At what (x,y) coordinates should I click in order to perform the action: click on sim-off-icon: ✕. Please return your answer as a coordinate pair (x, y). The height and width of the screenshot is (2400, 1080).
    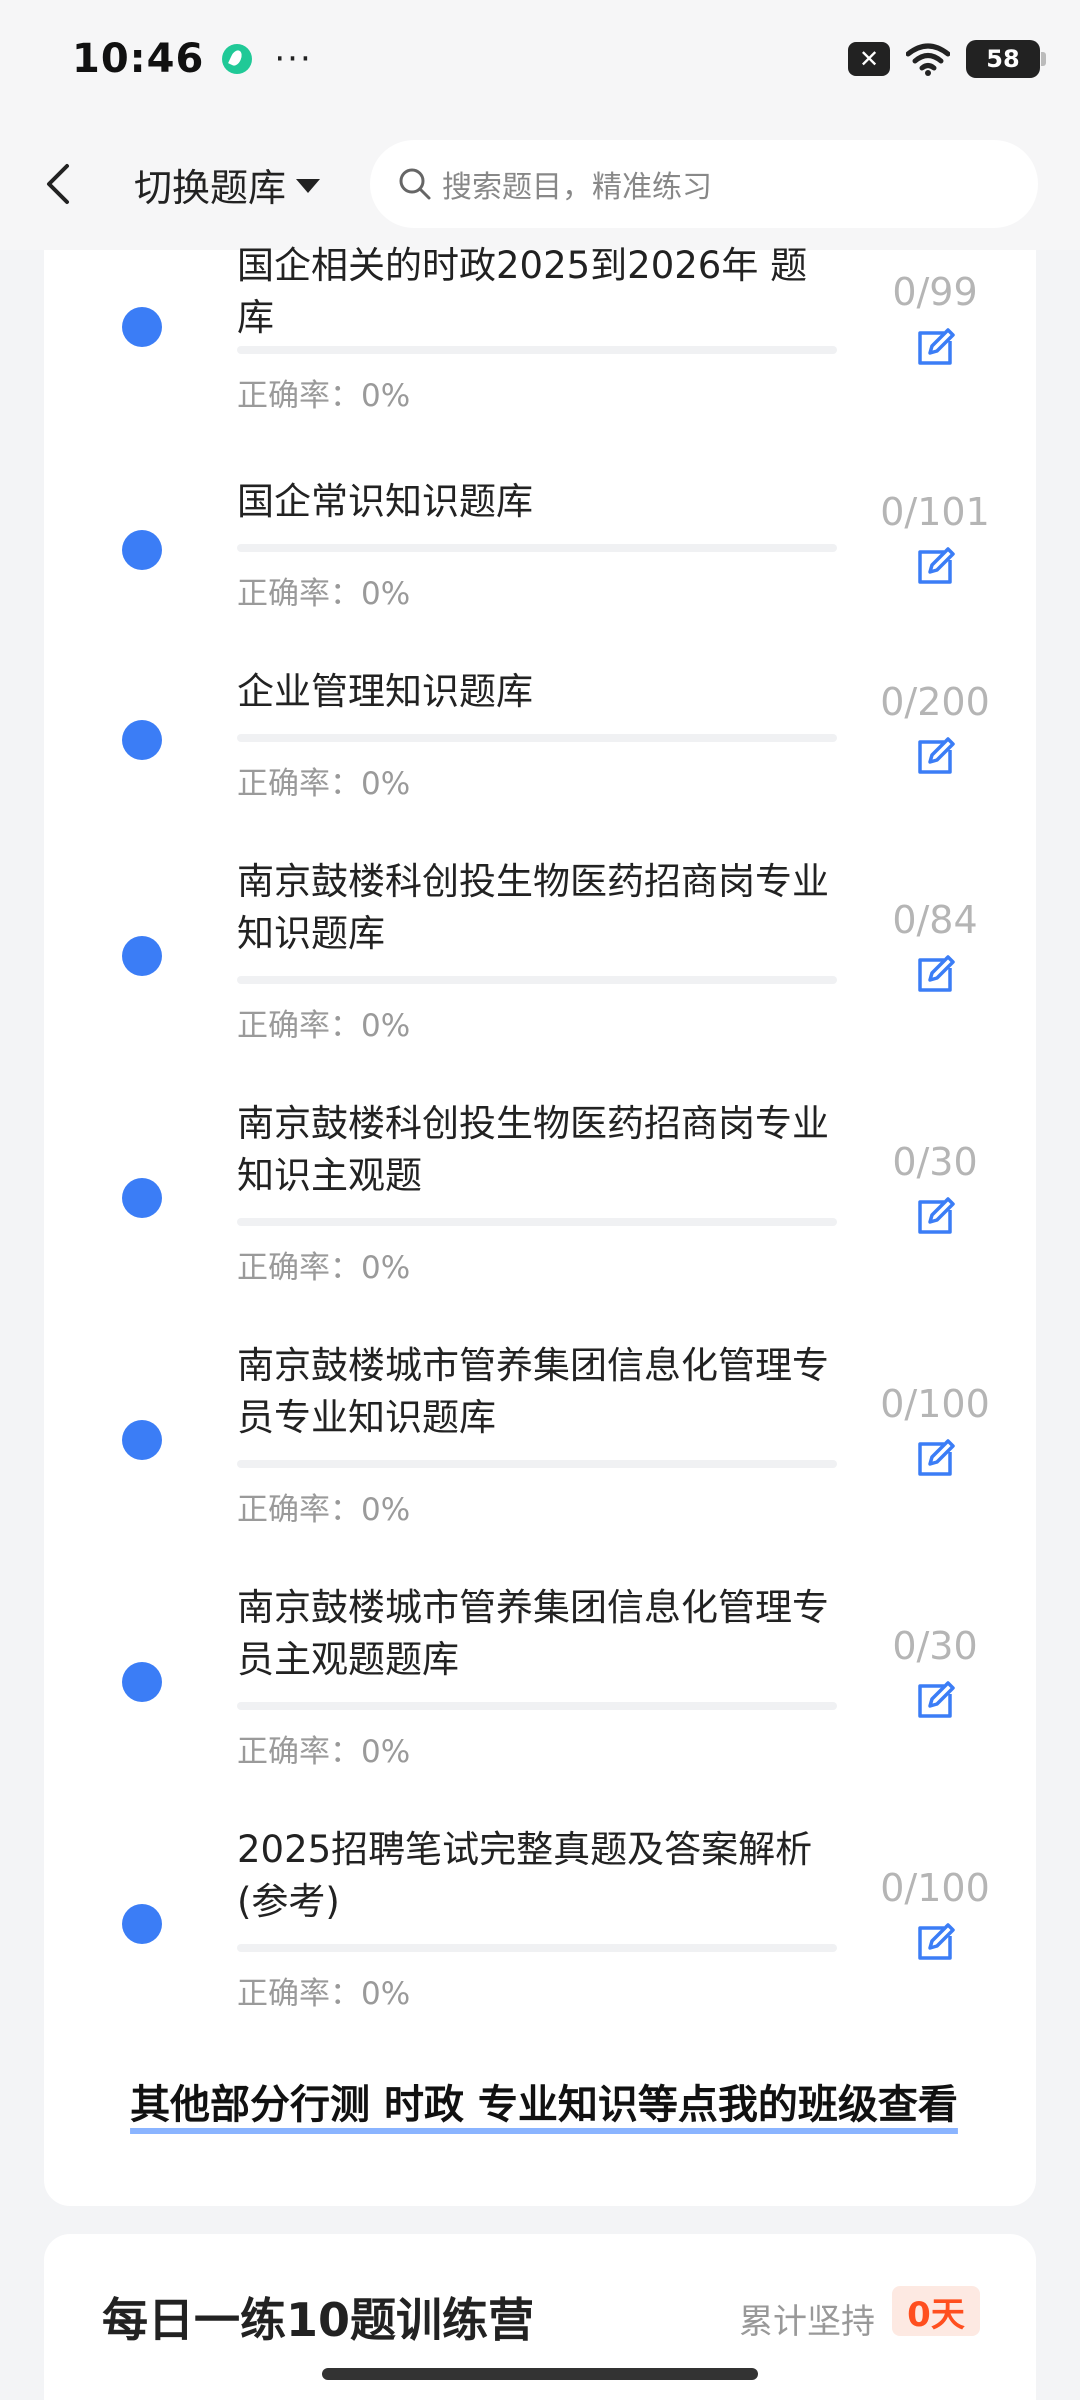
    Looking at the image, I should click on (869, 59).